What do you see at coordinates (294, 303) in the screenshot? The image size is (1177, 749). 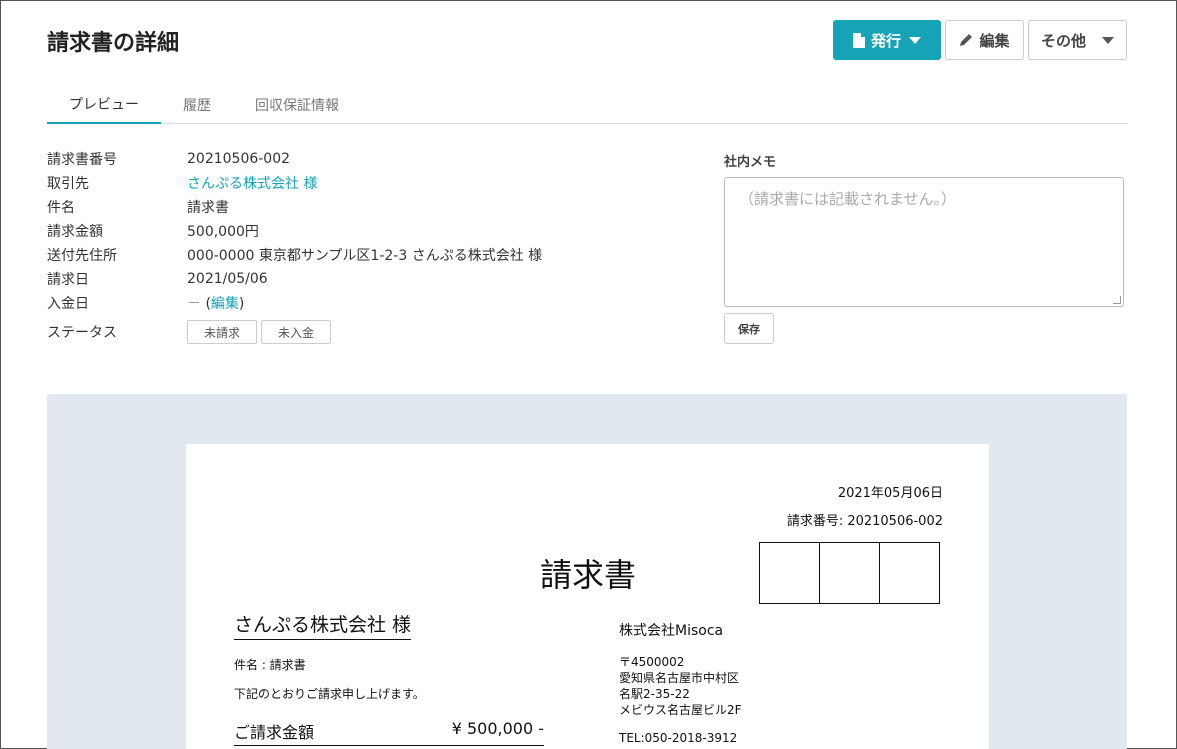 I see `detail-row-payment-date: 入金日 － (編集)` at bounding box center [294, 303].